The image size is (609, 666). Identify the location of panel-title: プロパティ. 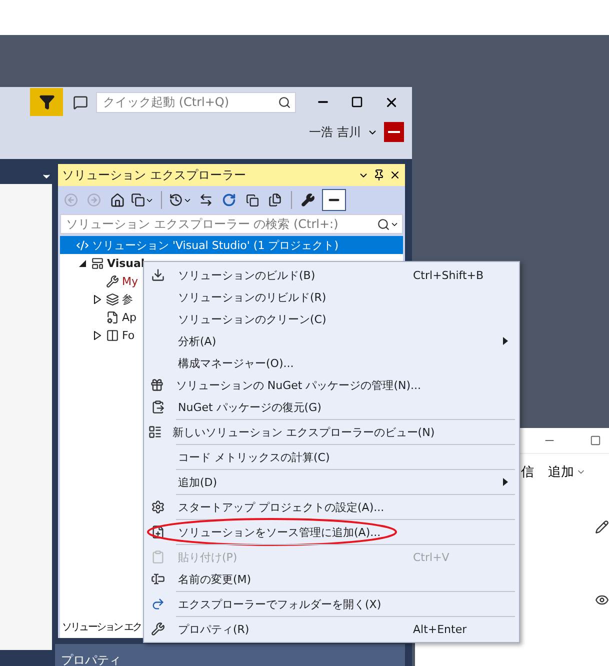
(91, 660).